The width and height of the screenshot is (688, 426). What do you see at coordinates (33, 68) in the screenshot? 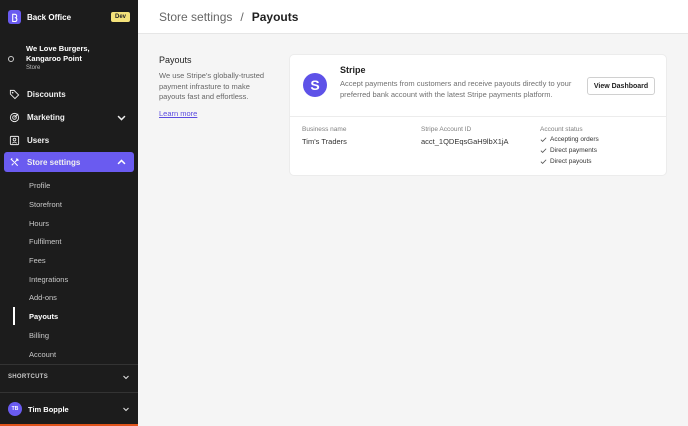
I see `store-type: Store` at bounding box center [33, 68].